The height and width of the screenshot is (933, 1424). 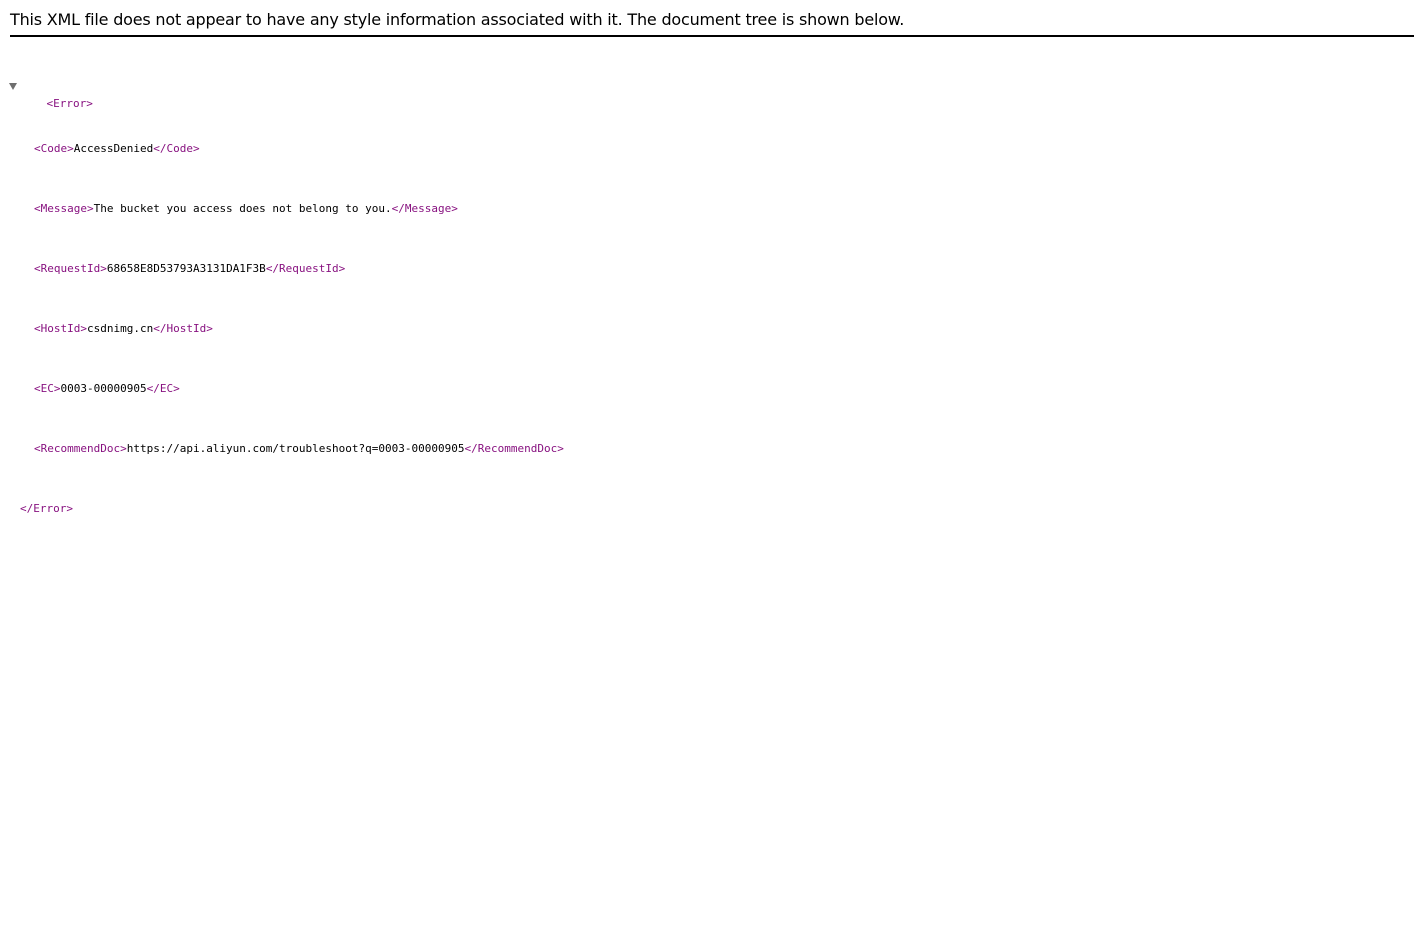 I want to click on element-open-tag: <RecommendDoc>, so click(x=80, y=448).